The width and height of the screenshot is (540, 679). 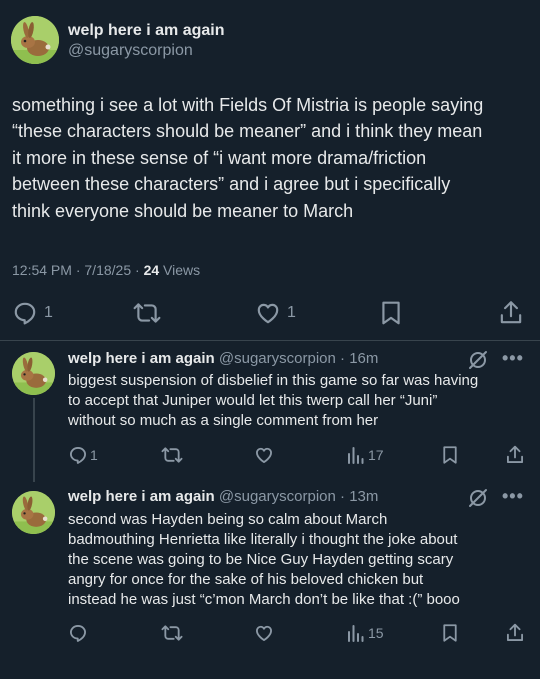 What do you see at coordinates (151, 270) in the screenshot?
I see `views-count: 24` at bounding box center [151, 270].